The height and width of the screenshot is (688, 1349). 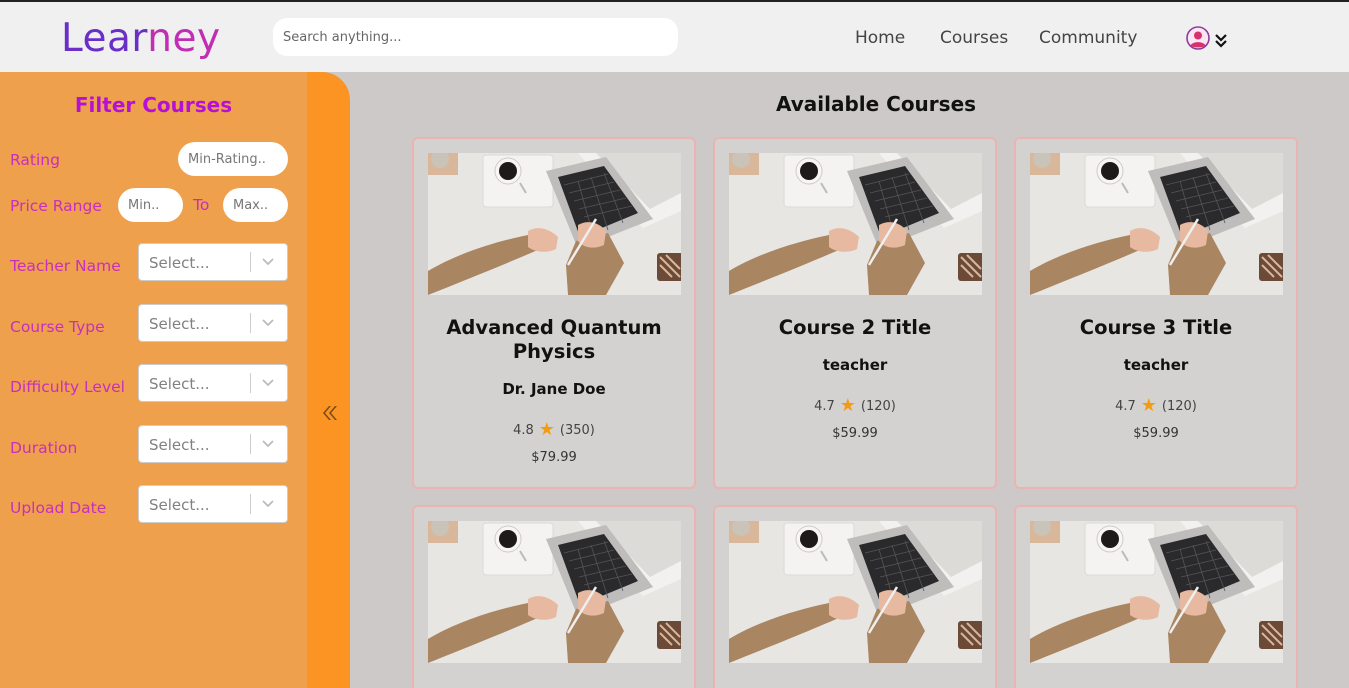 I want to click on nav-courses: Courses, so click(x=974, y=38).